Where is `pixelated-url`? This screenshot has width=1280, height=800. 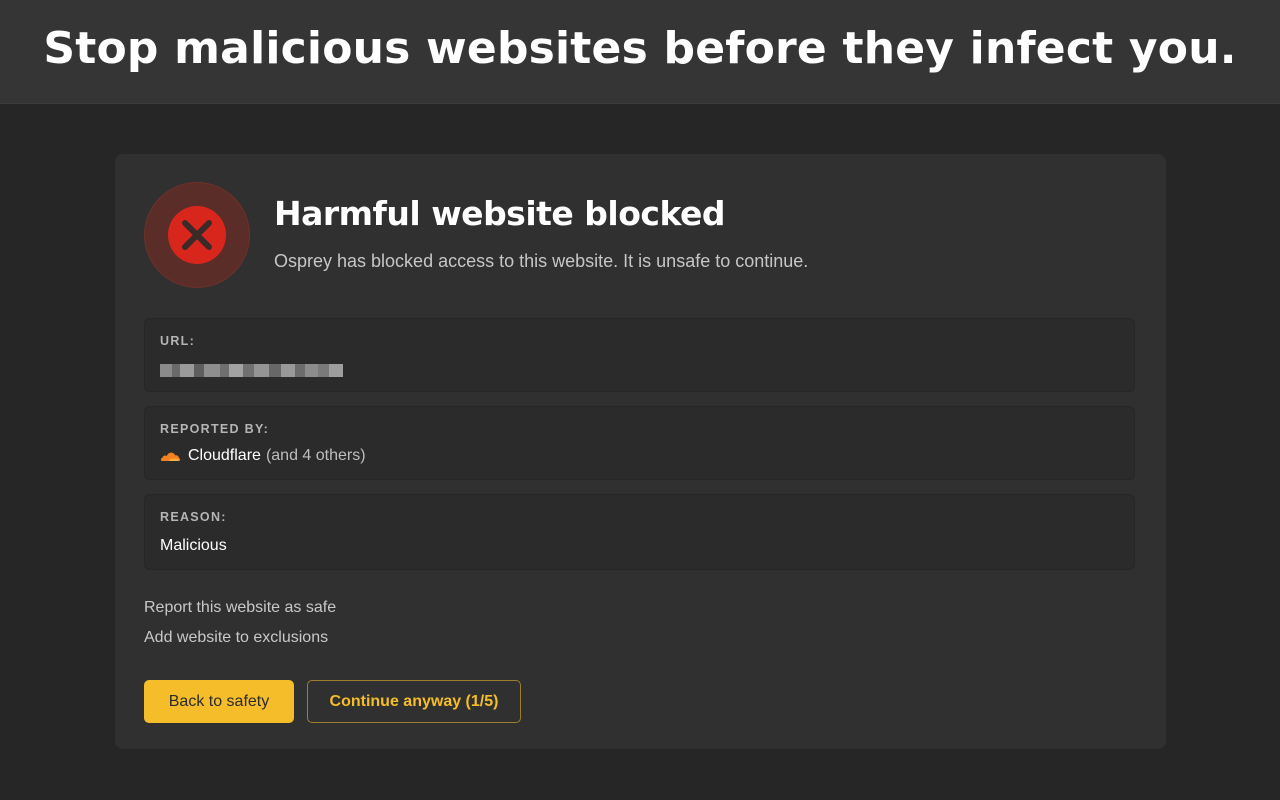
pixelated-url is located at coordinates (251, 370).